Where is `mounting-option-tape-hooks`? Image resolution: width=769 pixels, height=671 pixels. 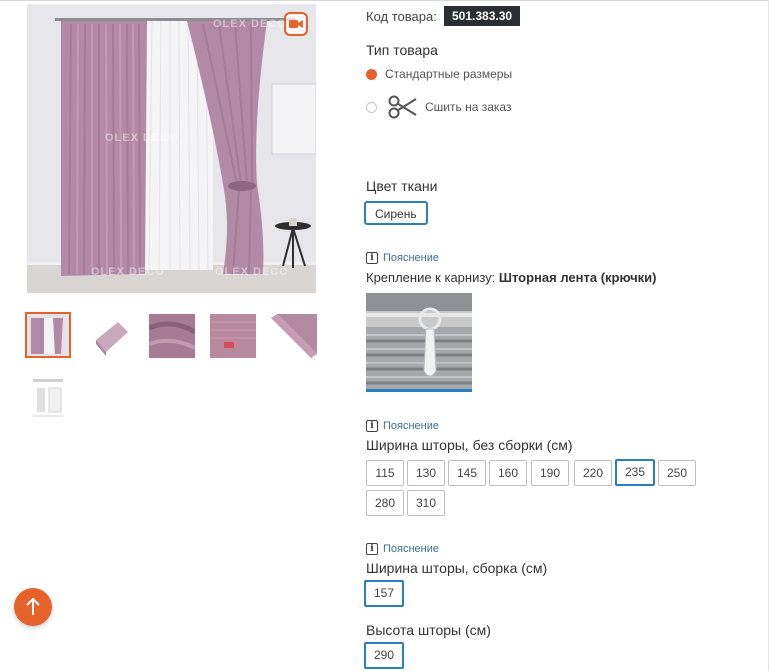
mounting-option-tape-hooks is located at coordinates (419, 342).